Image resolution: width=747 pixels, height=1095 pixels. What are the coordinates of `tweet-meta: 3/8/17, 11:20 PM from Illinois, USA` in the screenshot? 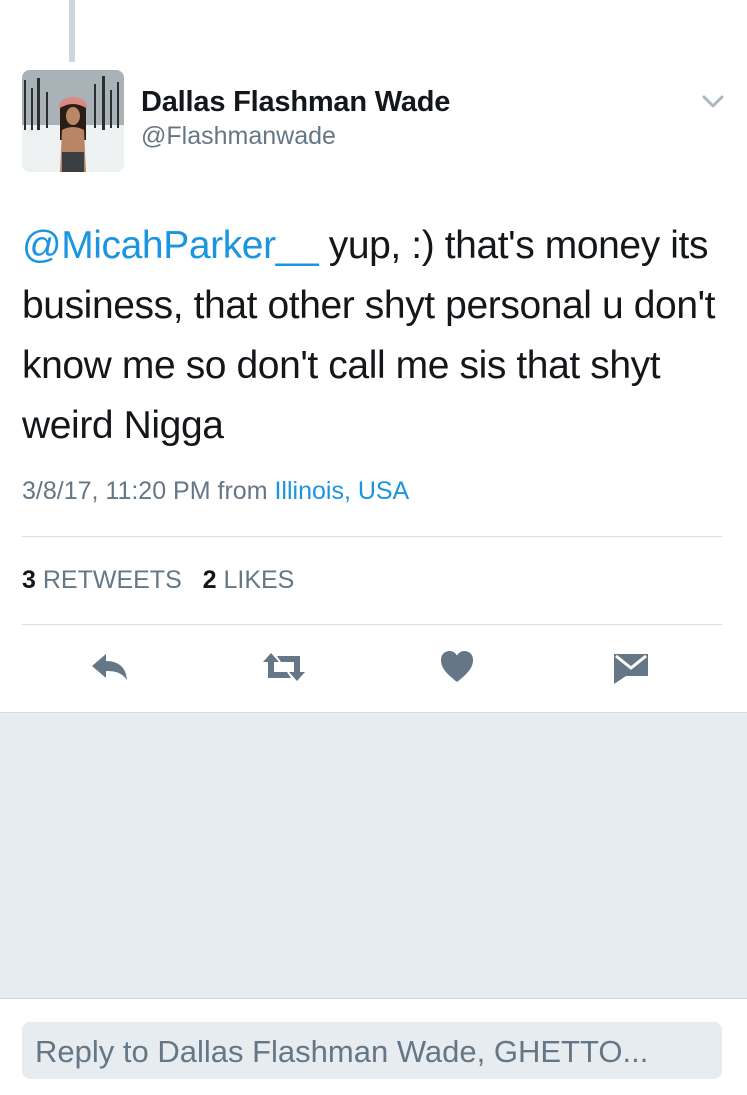 It's located at (215, 491).